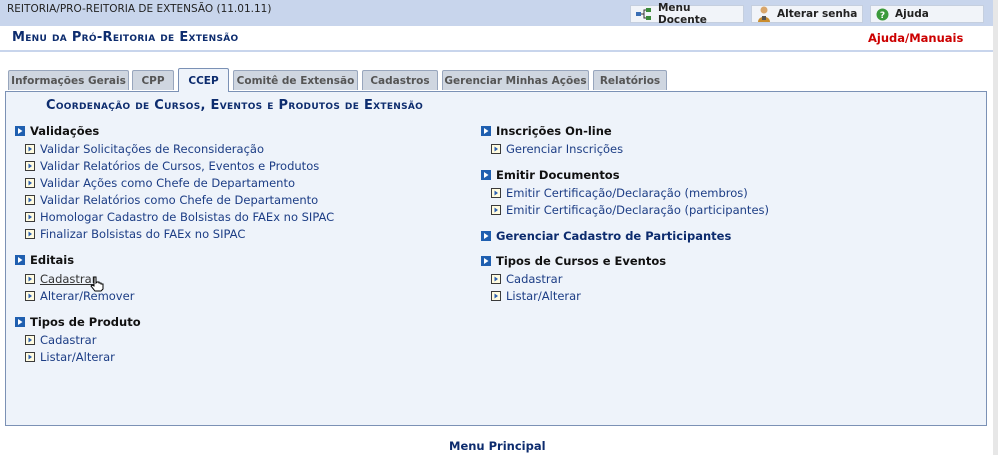 The image size is (998, 455). I want to click on link-editais-alterar-remover: Alterar/Remover, so click(79, 296).